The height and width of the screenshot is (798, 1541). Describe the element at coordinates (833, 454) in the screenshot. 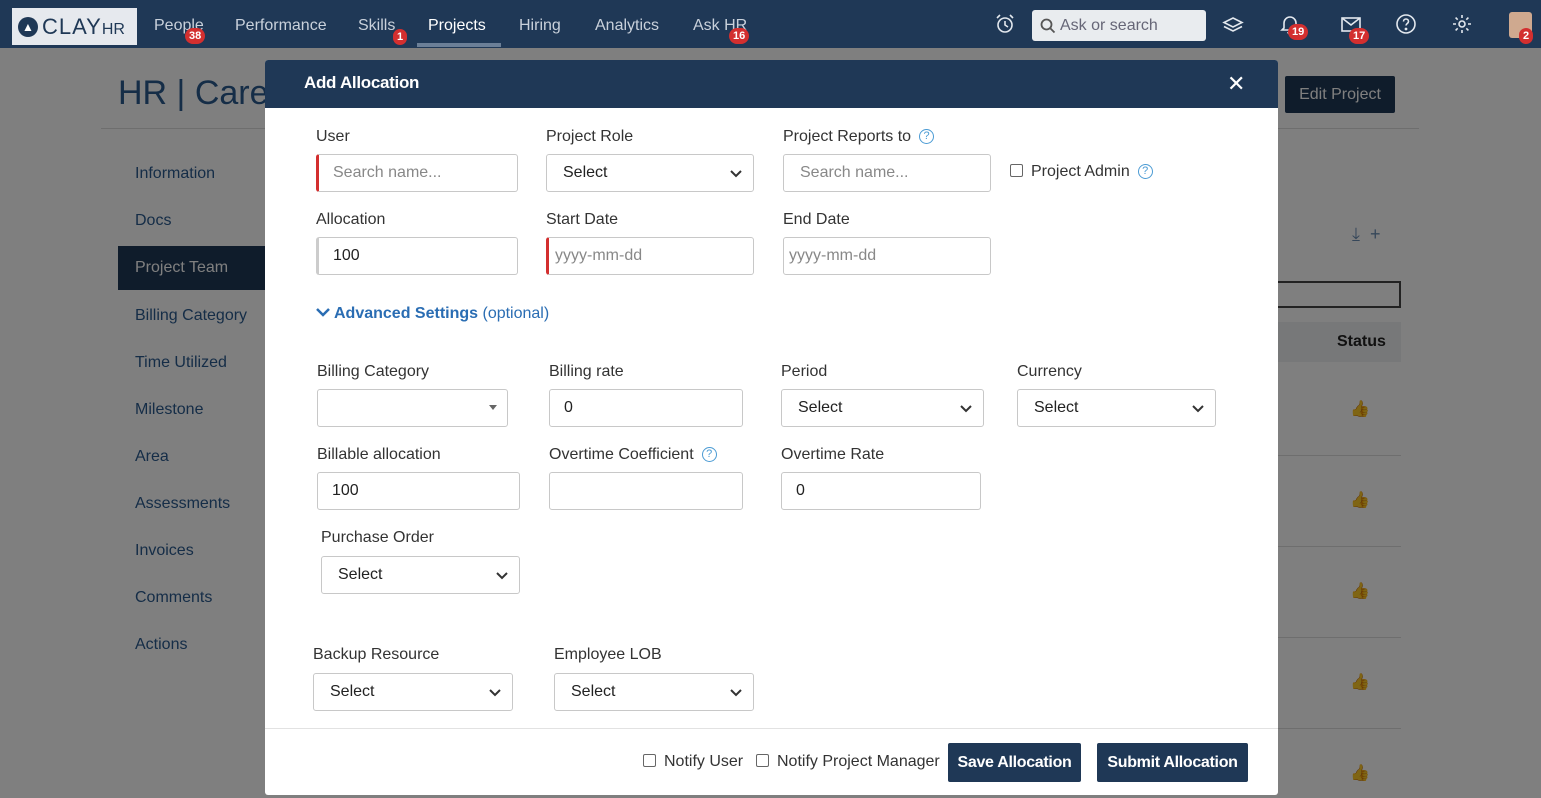

I see `overtime-rate-label: Overtime Rate` at that location.